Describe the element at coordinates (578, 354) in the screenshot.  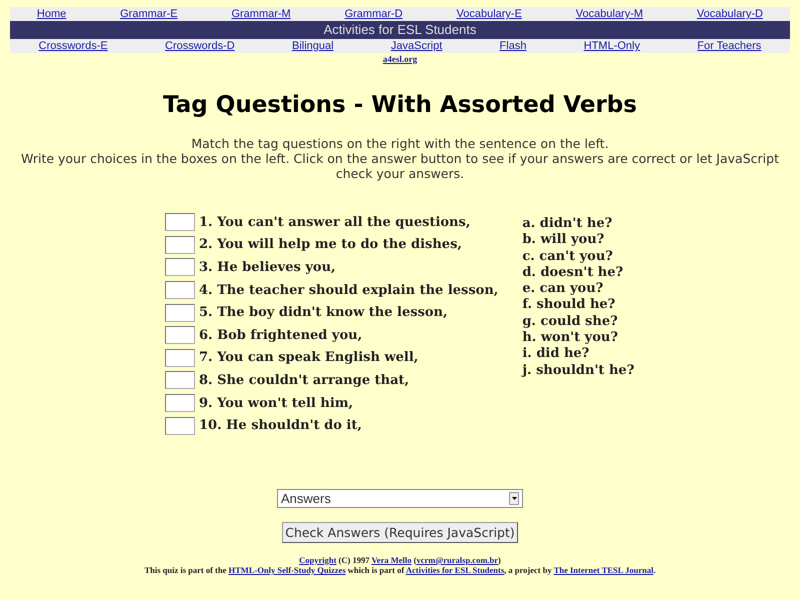
I see `tag-option: i. did he?` at that location.